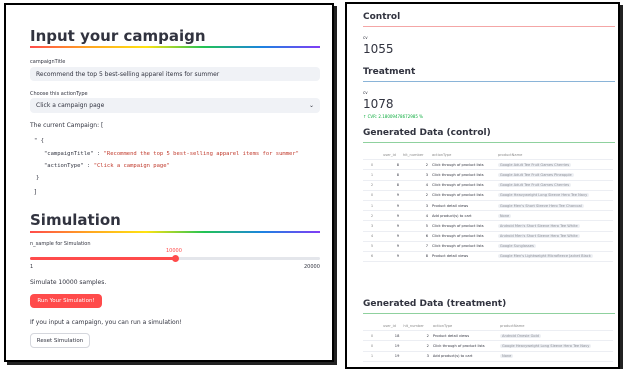 The width and height of the screenshot is (623, 369). I want to click on slider-max: 20000, so click(312, 267).